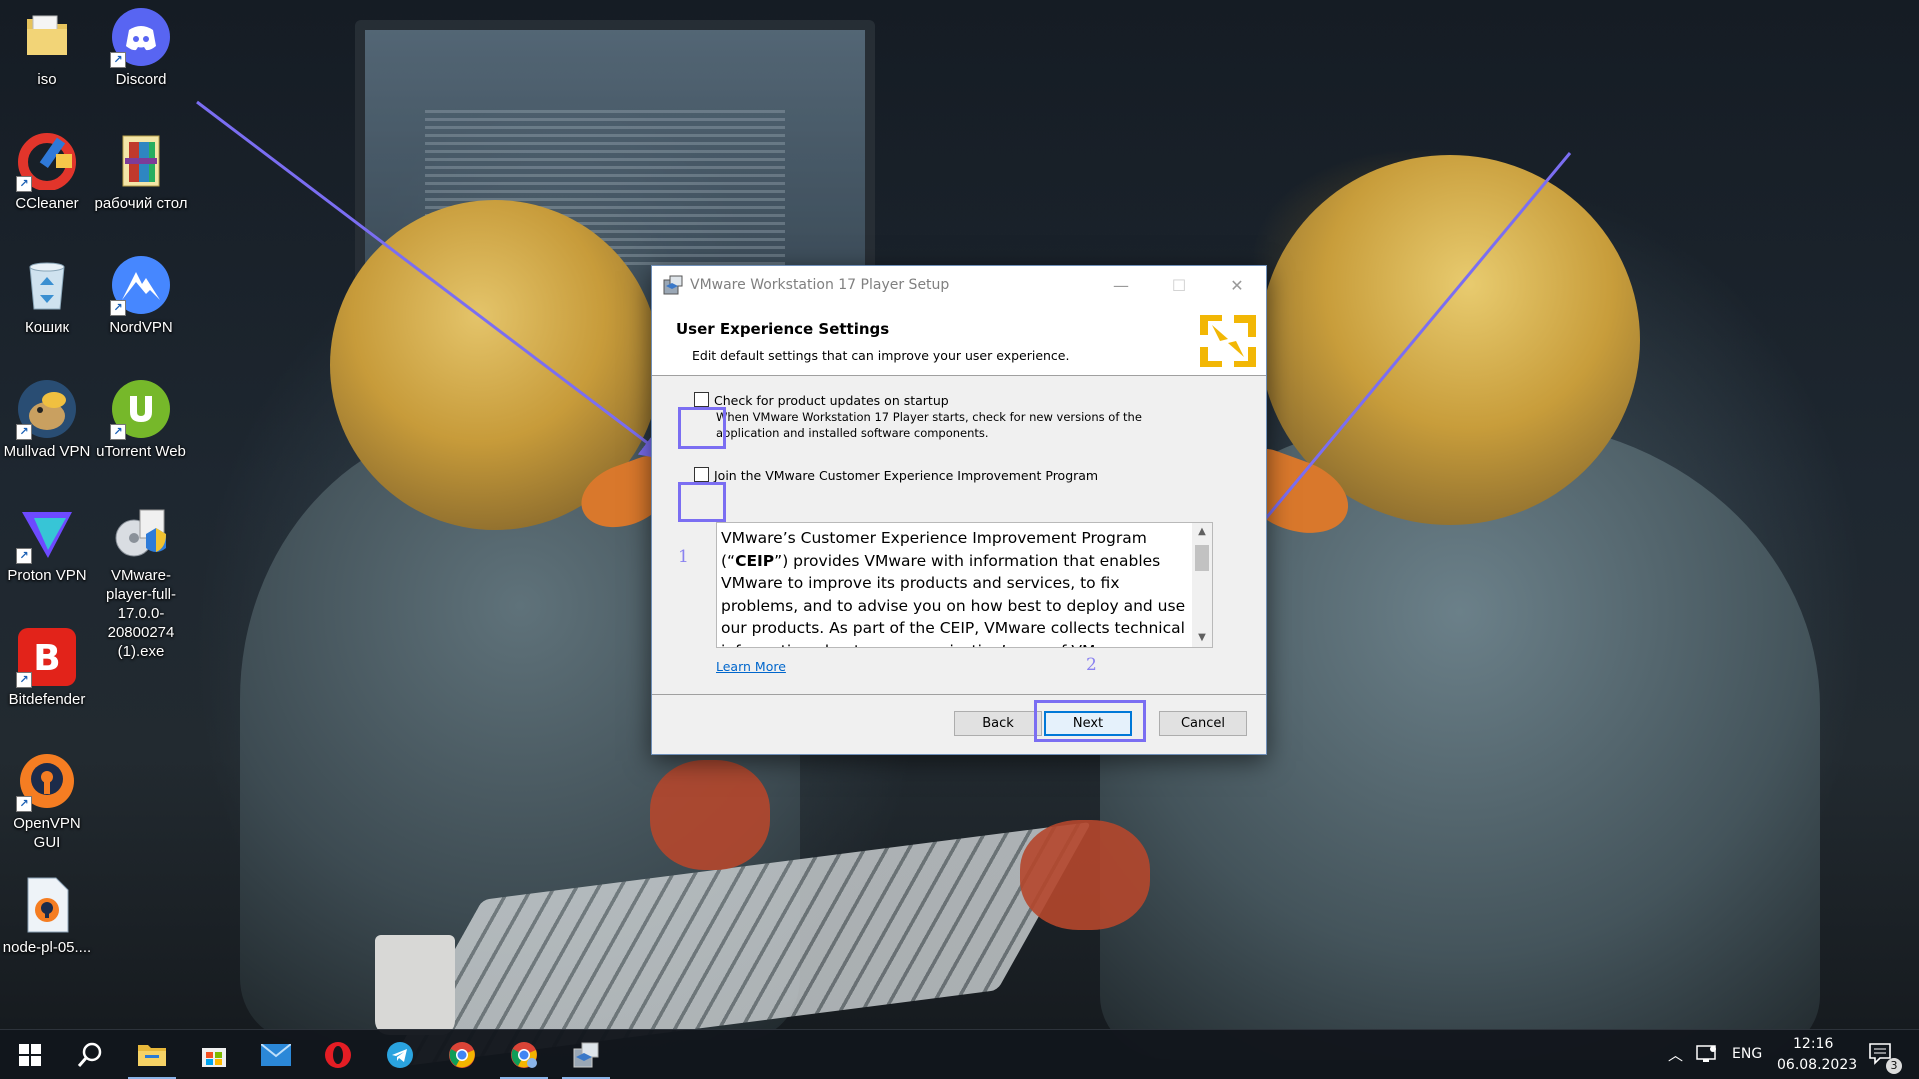 This screenshot has height=1079, width=1919. I want to click on desktop-icon-label: NordVPN, so click(141, 327).